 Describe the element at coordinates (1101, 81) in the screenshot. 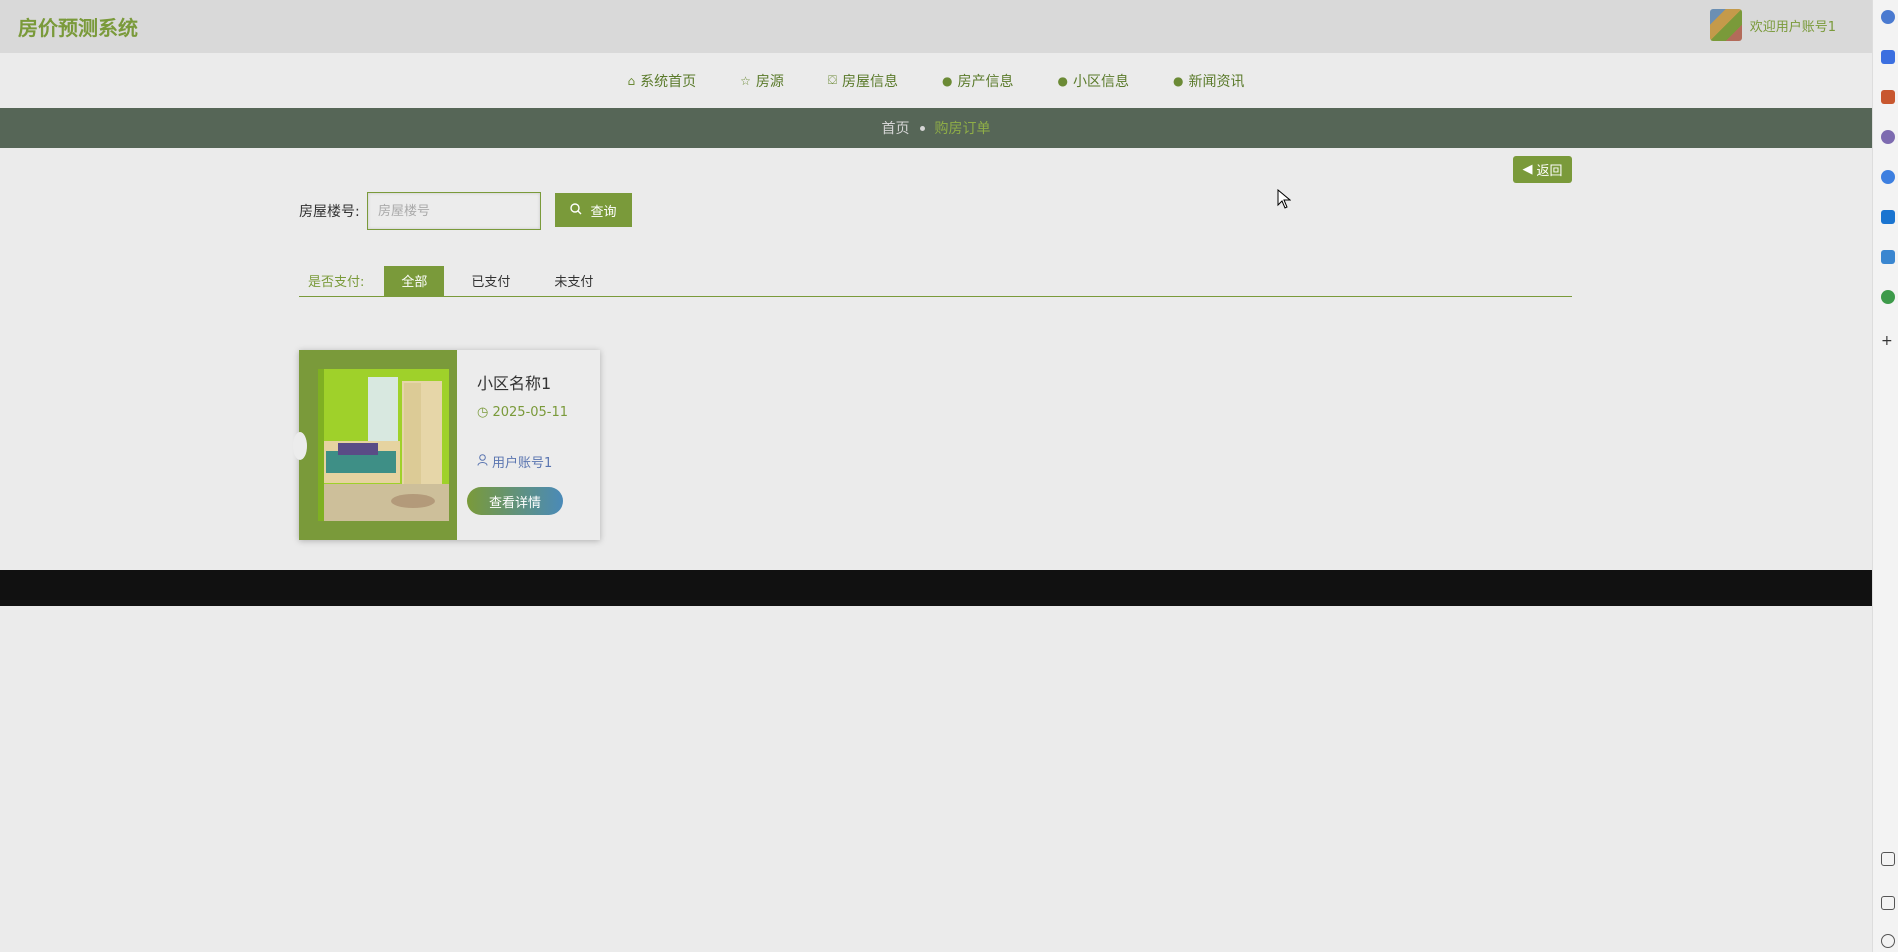

I see `nav-item-label: 小区信息` at that location.